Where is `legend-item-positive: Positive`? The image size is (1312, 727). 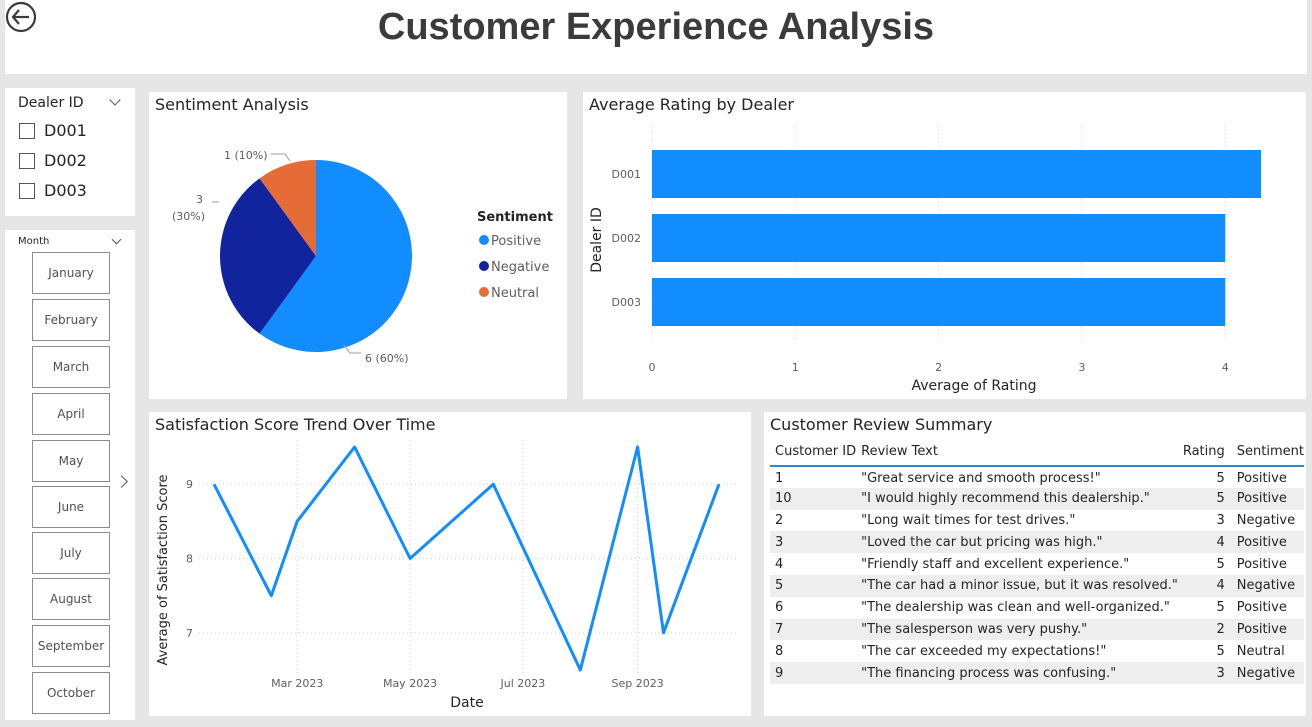 legend-item-positive: Positive is located at coordinates (516, 241).